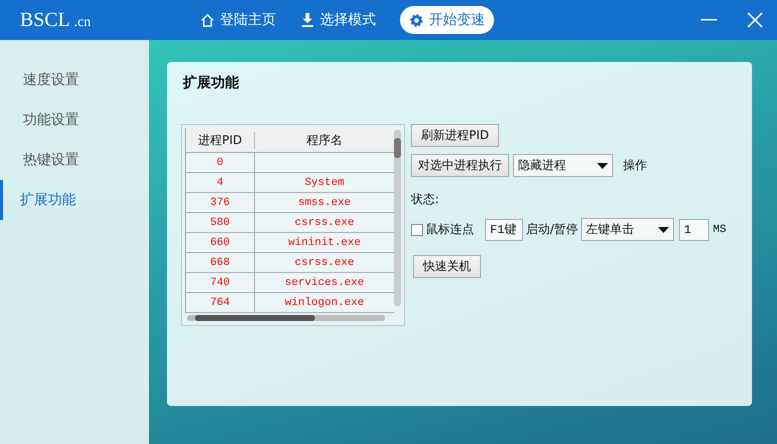  Describe the element at coordinates (220, 263) in the screenshot. I see `table-cell-text: 668` at that location.